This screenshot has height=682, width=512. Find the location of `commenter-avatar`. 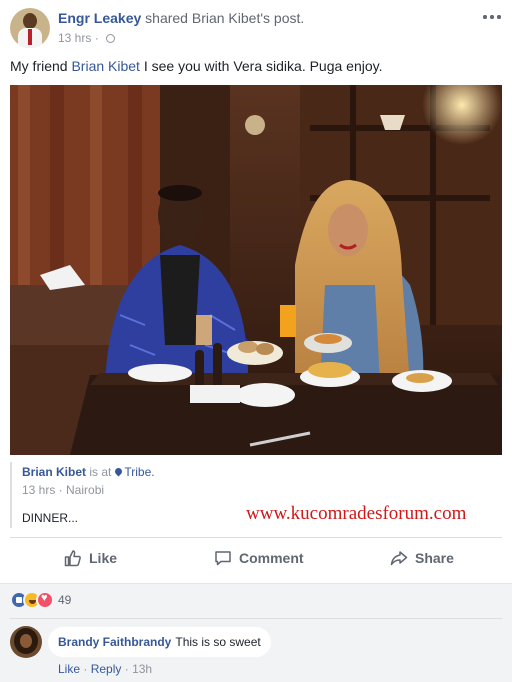

commenter-avatar is located at coordinates (26, 642).